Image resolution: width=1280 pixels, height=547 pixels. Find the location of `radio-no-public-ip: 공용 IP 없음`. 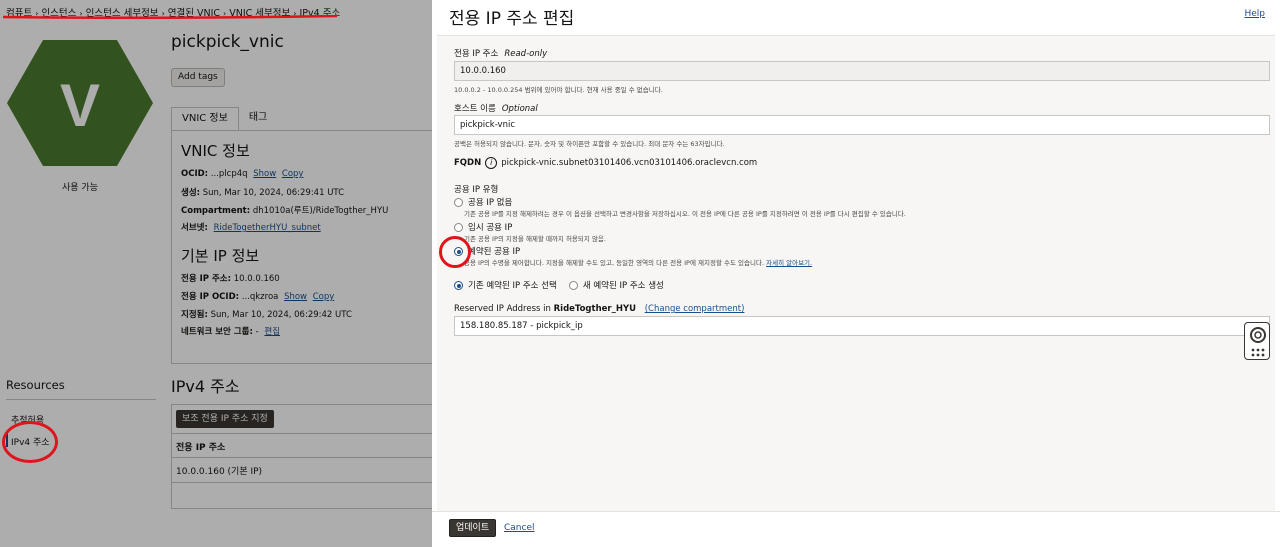

radio-no-public-ip: 공용 IP 없음 is located at coordinates (483, 202).